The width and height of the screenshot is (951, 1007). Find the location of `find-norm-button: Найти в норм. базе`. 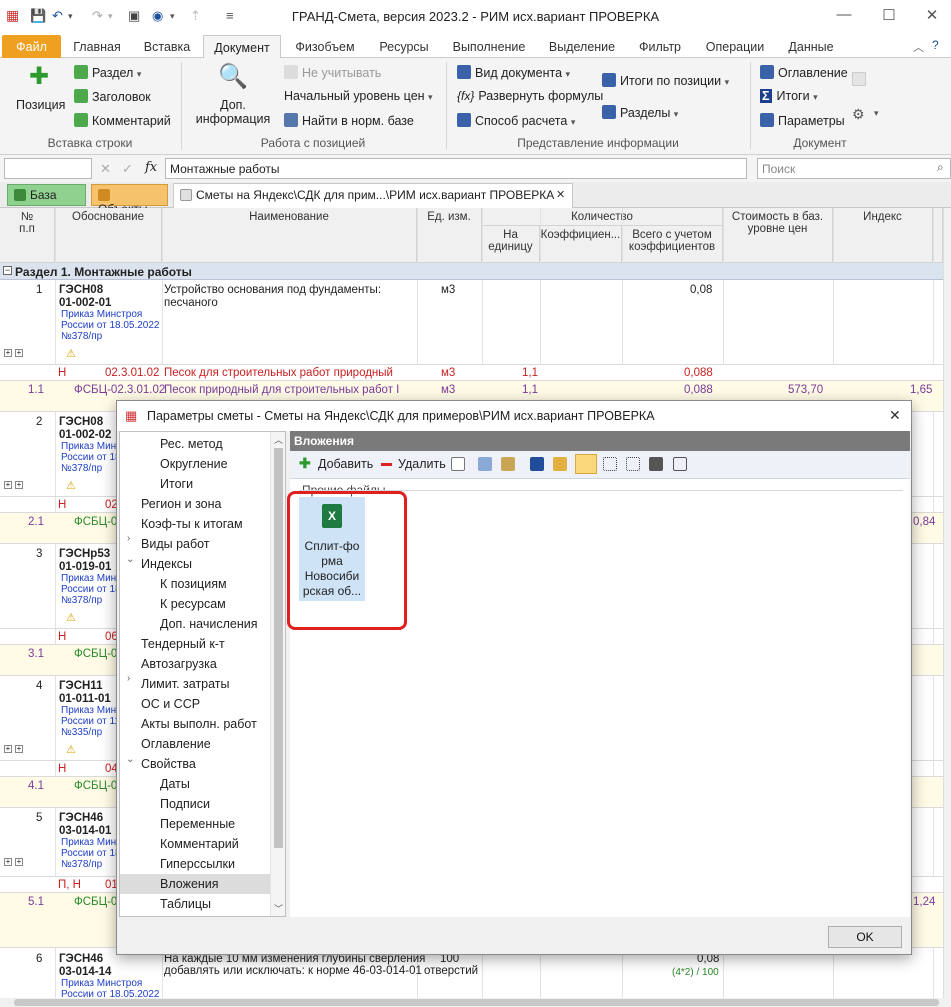

find-norm-button: Найти в норм. базе is located at coordinates (349, 120).